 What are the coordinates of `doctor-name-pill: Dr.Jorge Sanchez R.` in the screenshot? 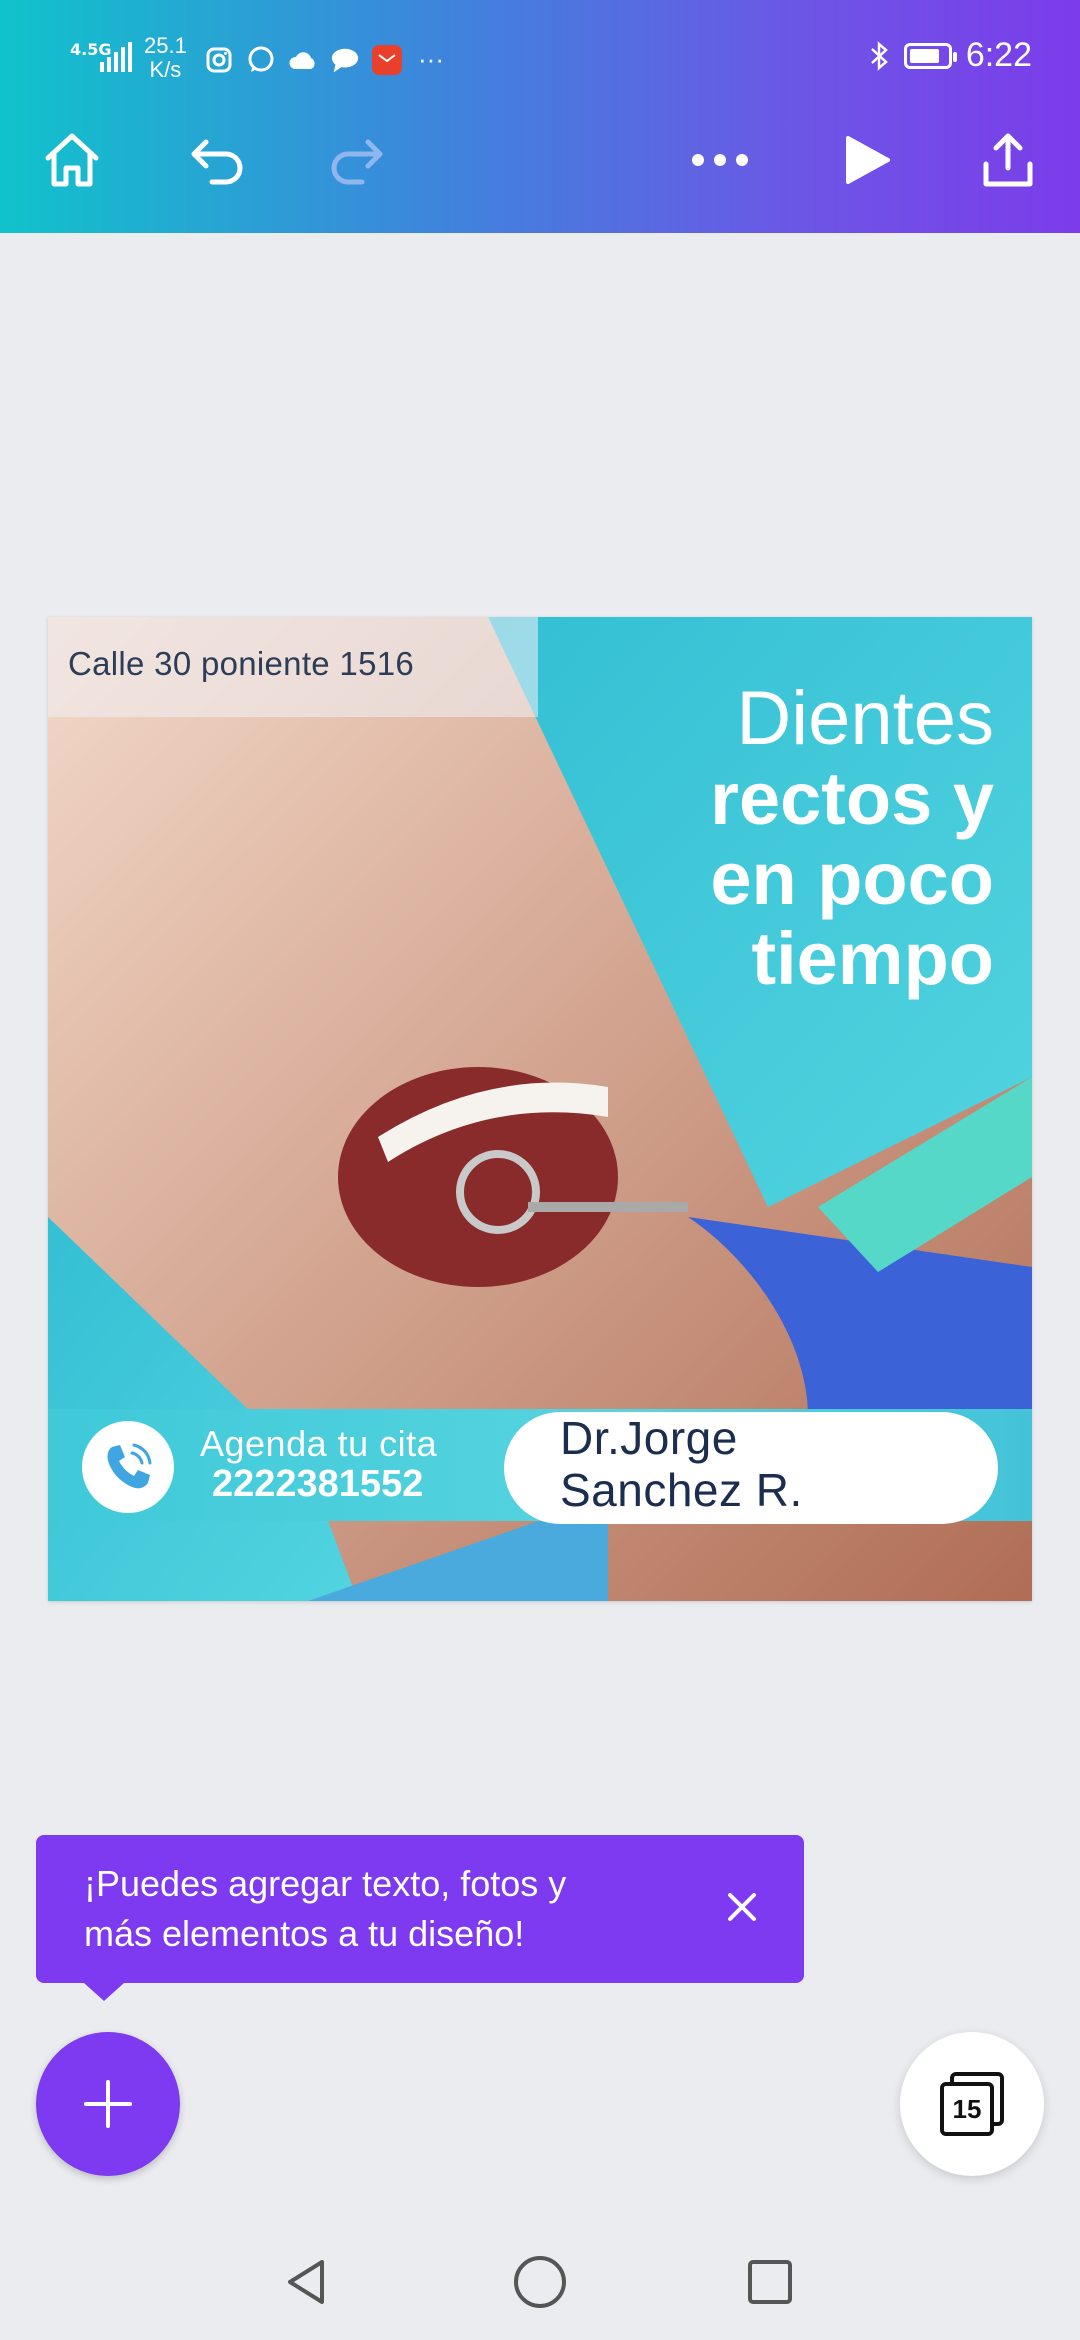 It's located at (751, 1468).